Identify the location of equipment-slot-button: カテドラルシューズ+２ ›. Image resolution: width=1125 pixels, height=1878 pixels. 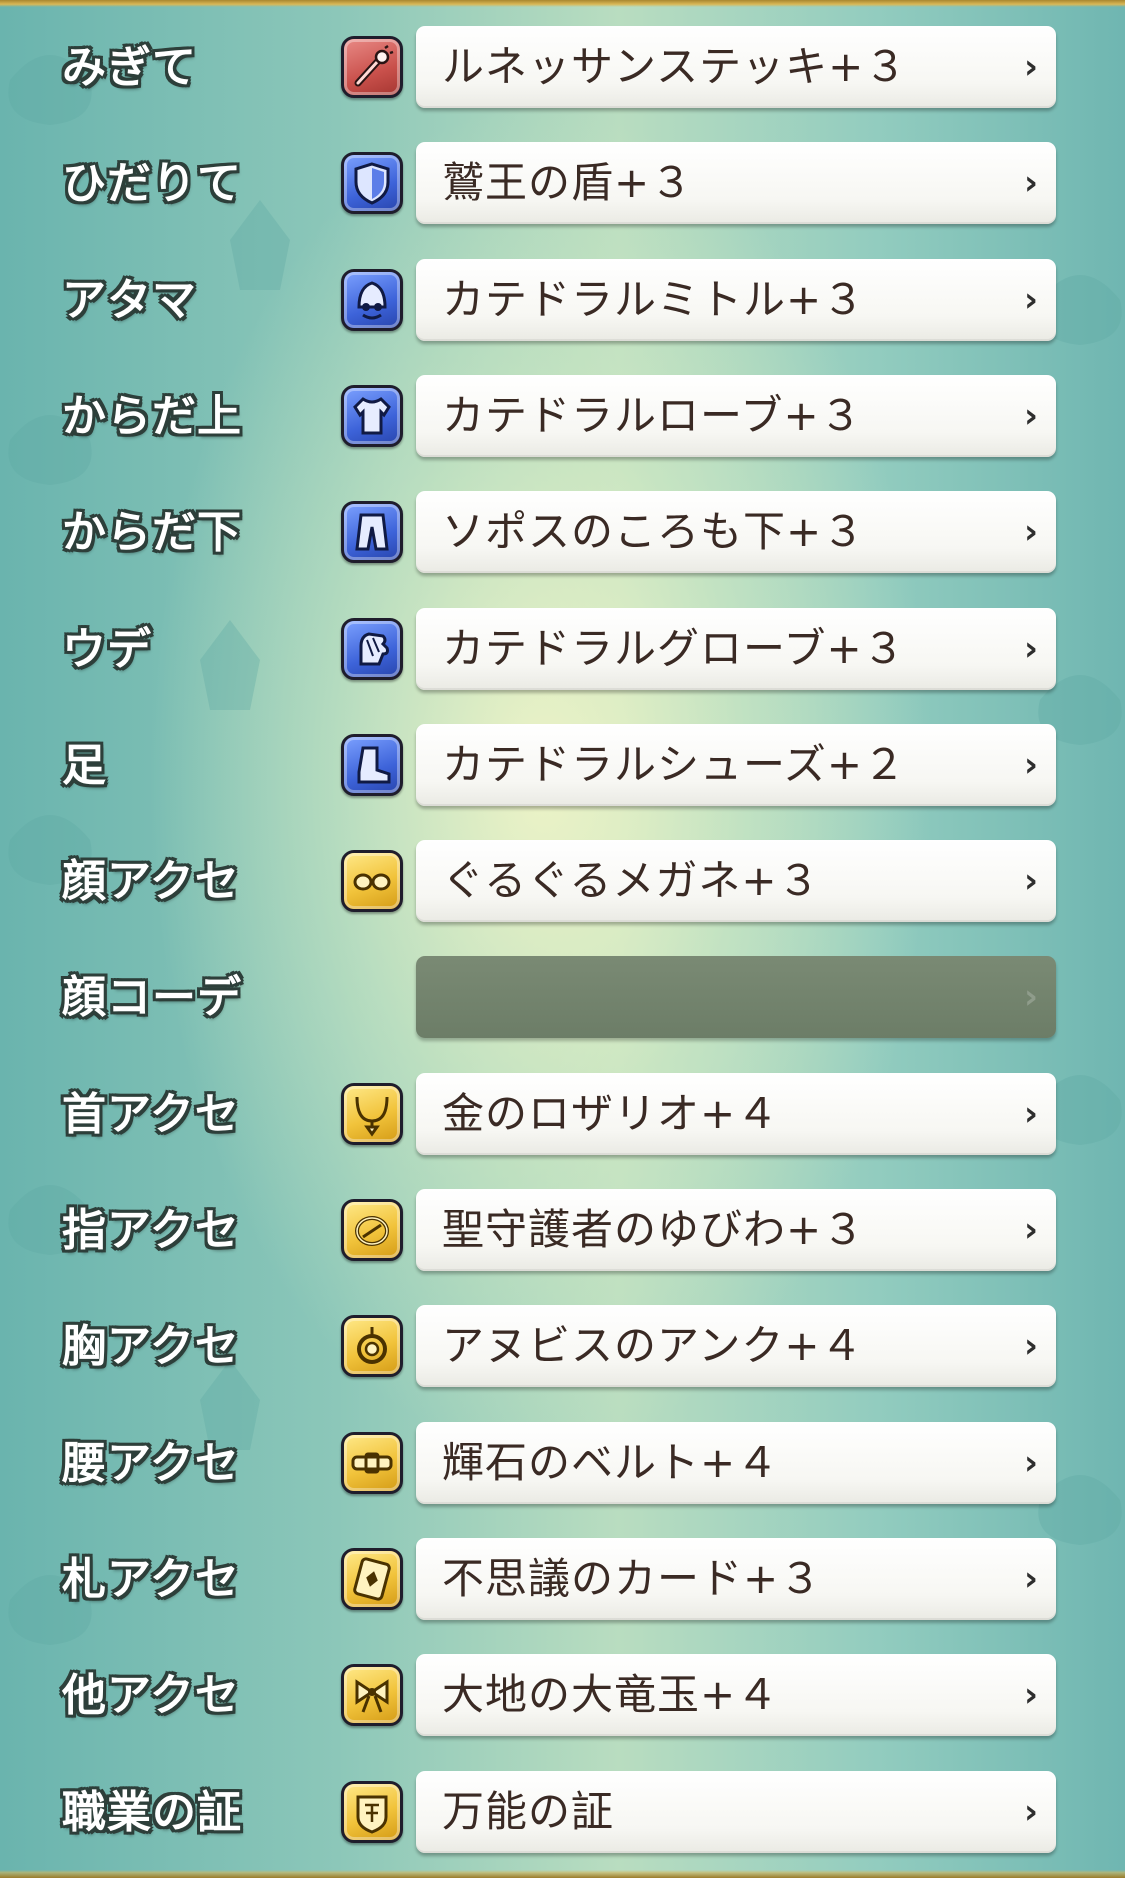
(736, 765).